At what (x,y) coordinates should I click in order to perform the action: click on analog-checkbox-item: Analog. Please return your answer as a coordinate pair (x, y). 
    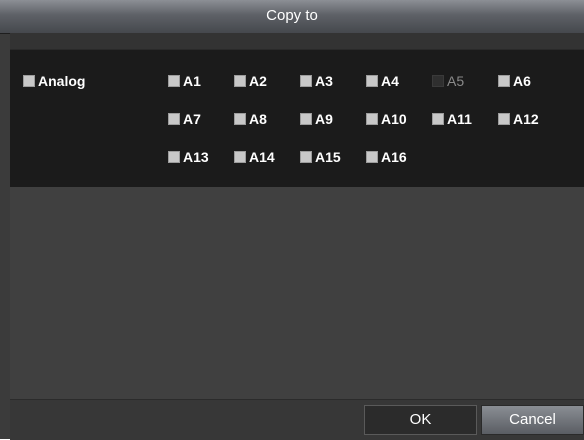
    Looking at the image, I should click on (54, 81).